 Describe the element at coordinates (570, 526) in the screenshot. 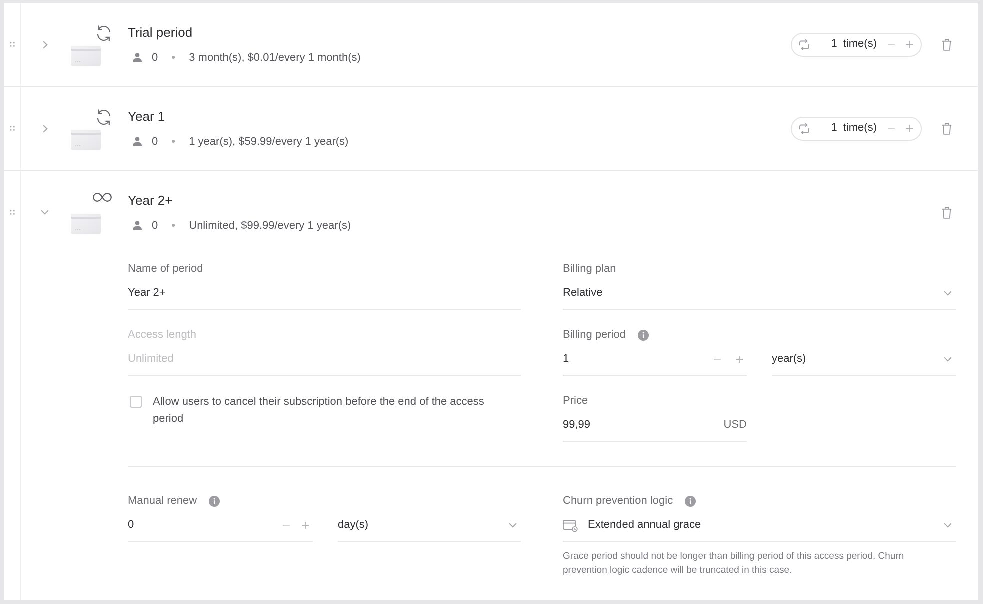

I see `card-clock-icon` at that location.